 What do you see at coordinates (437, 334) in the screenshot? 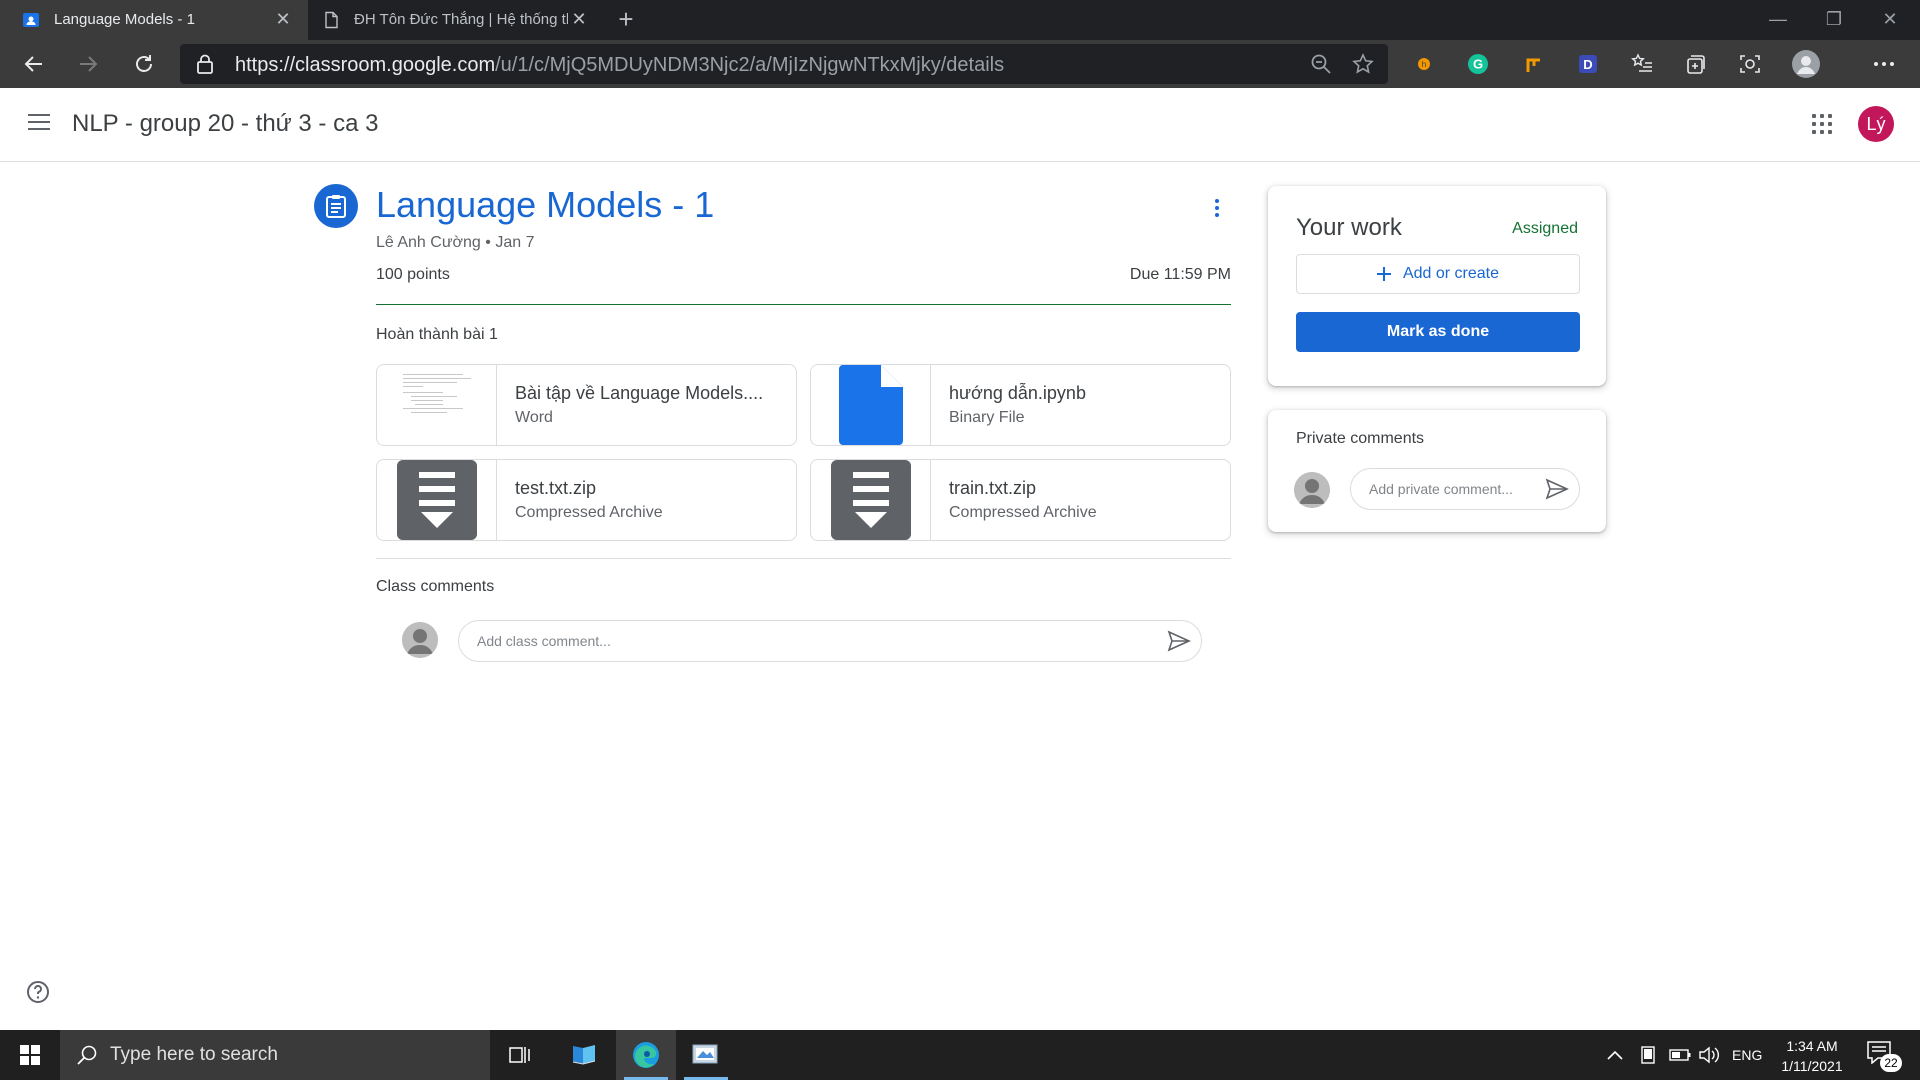
I see `instructions: Hoàn thành bài 1` at bounding box center [437, 334].